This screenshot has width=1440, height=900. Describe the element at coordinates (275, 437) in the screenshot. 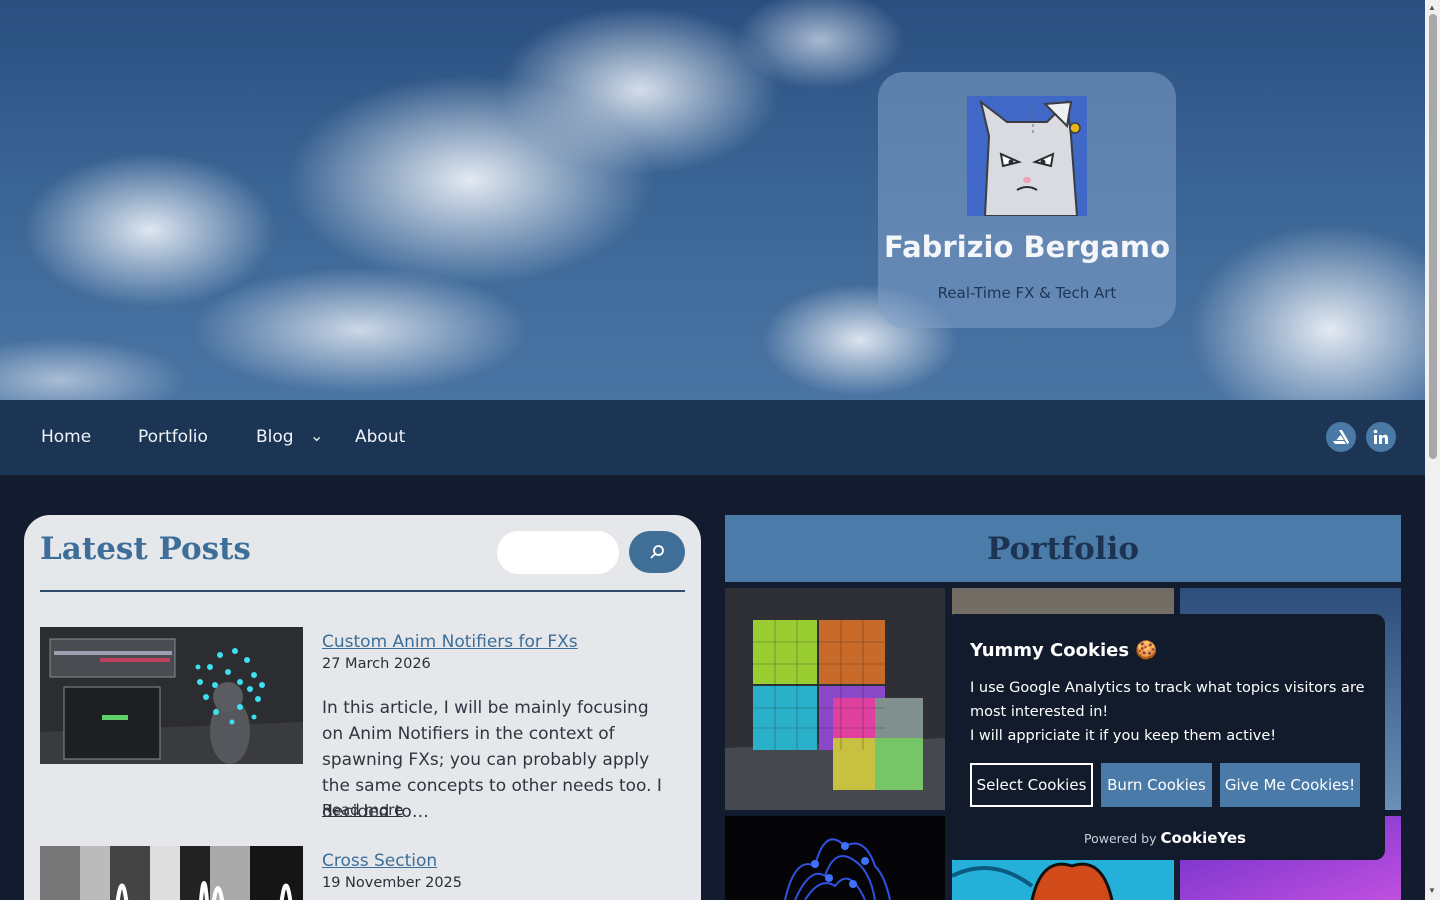

I see `nav-blog: Blog` at that location.